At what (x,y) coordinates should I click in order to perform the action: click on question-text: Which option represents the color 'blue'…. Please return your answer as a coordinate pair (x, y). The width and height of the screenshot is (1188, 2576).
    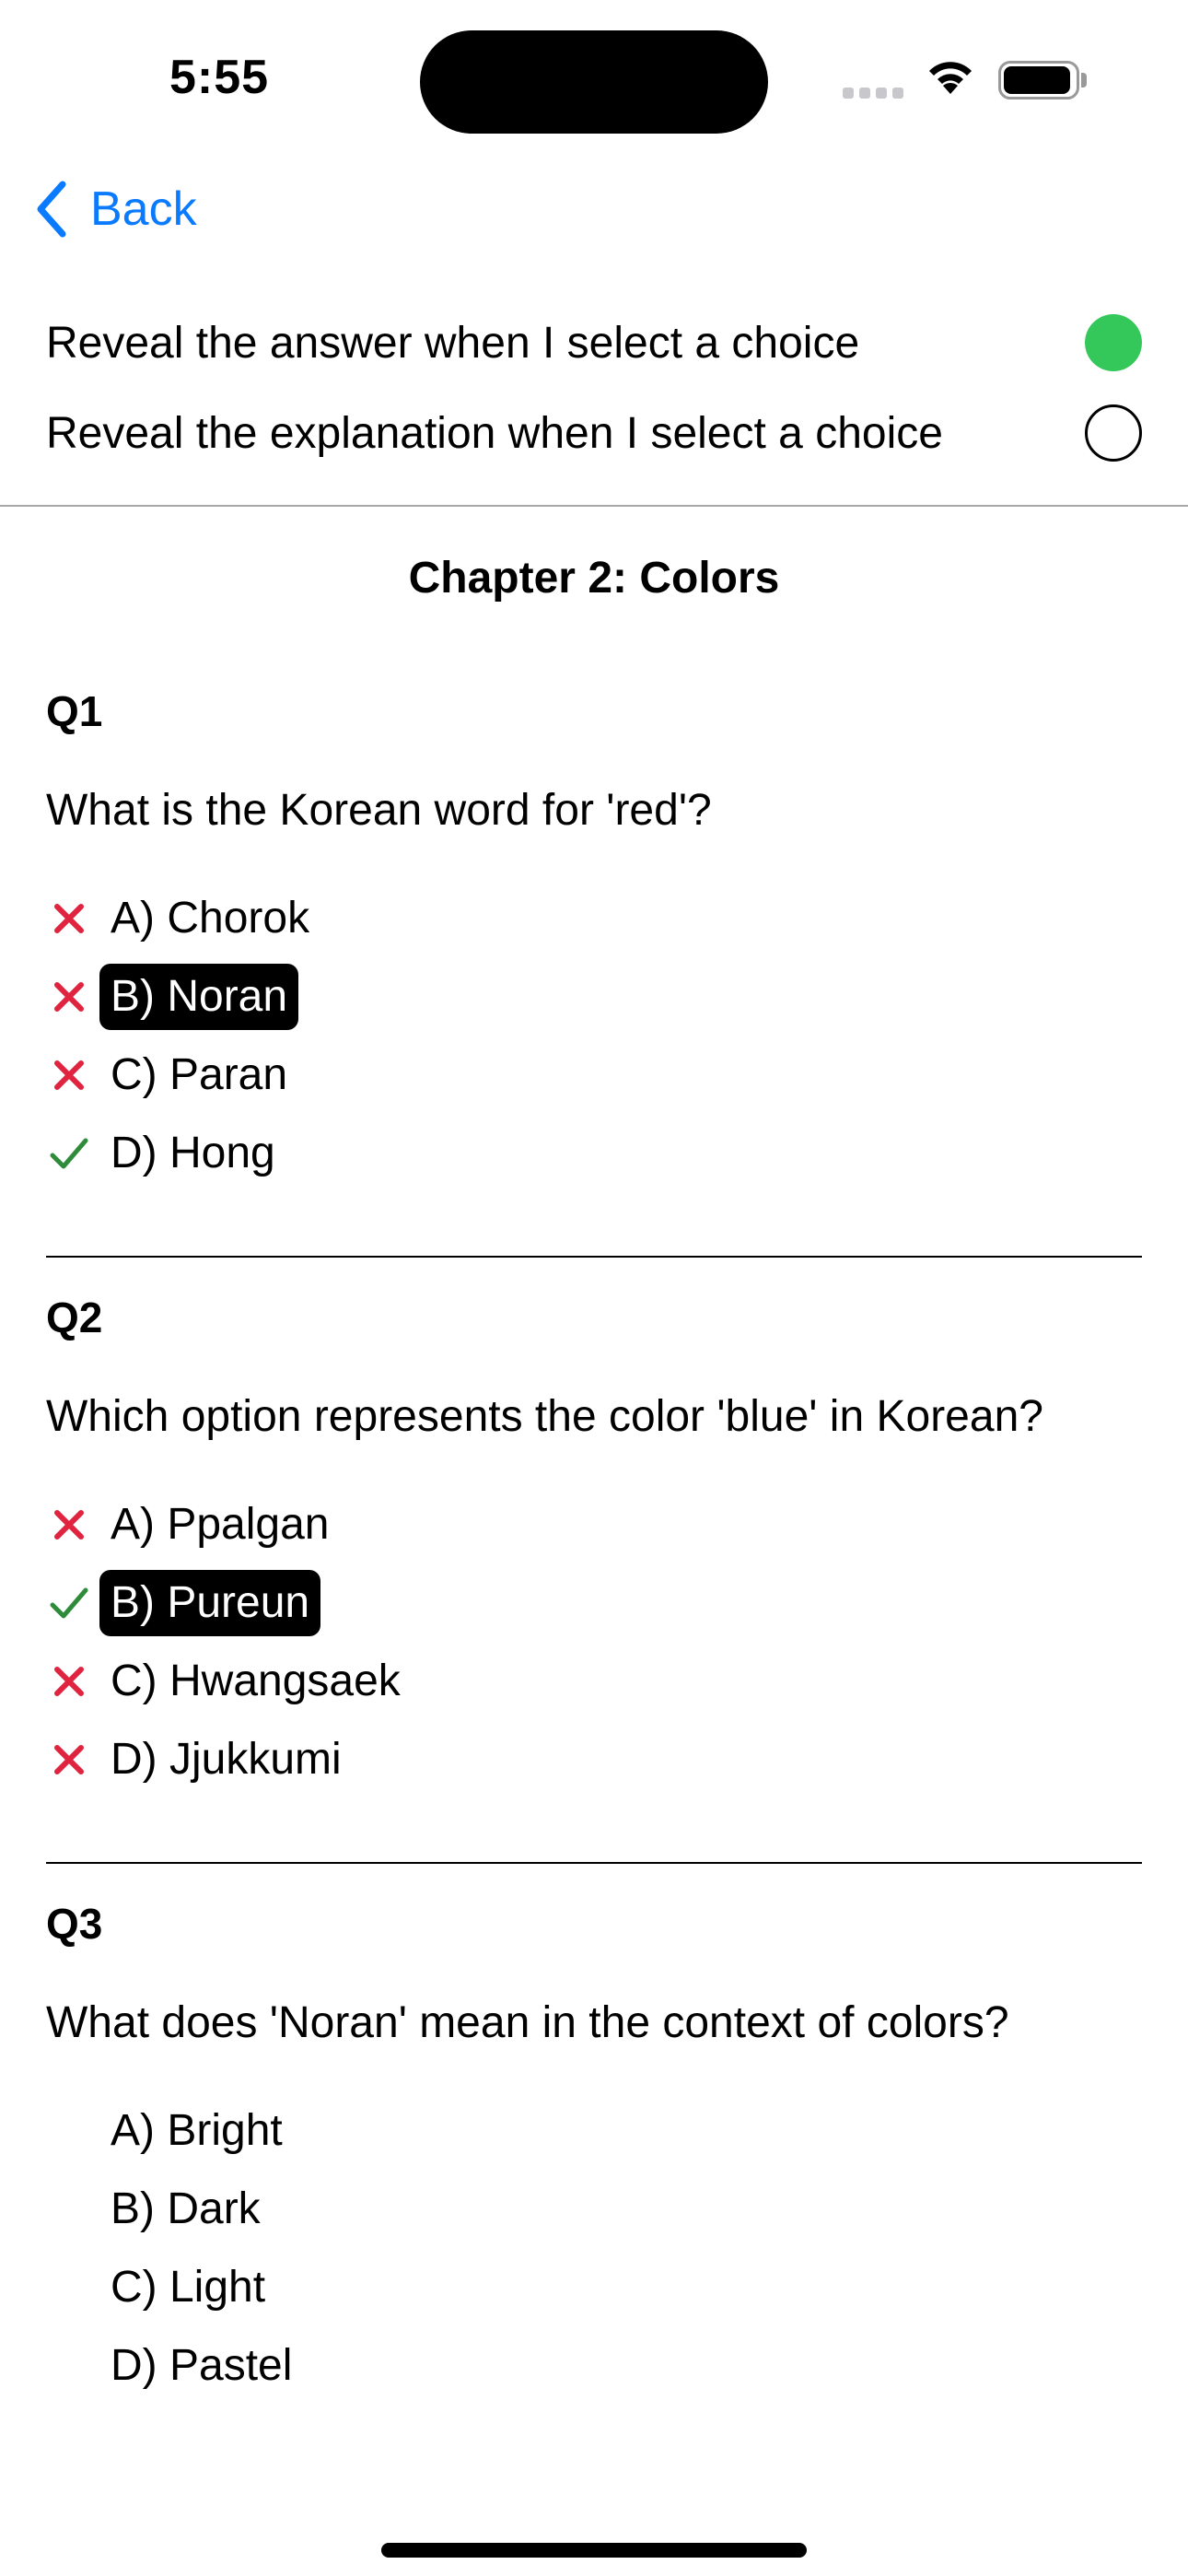
    Looking at the image, I should click on (544, 1416).